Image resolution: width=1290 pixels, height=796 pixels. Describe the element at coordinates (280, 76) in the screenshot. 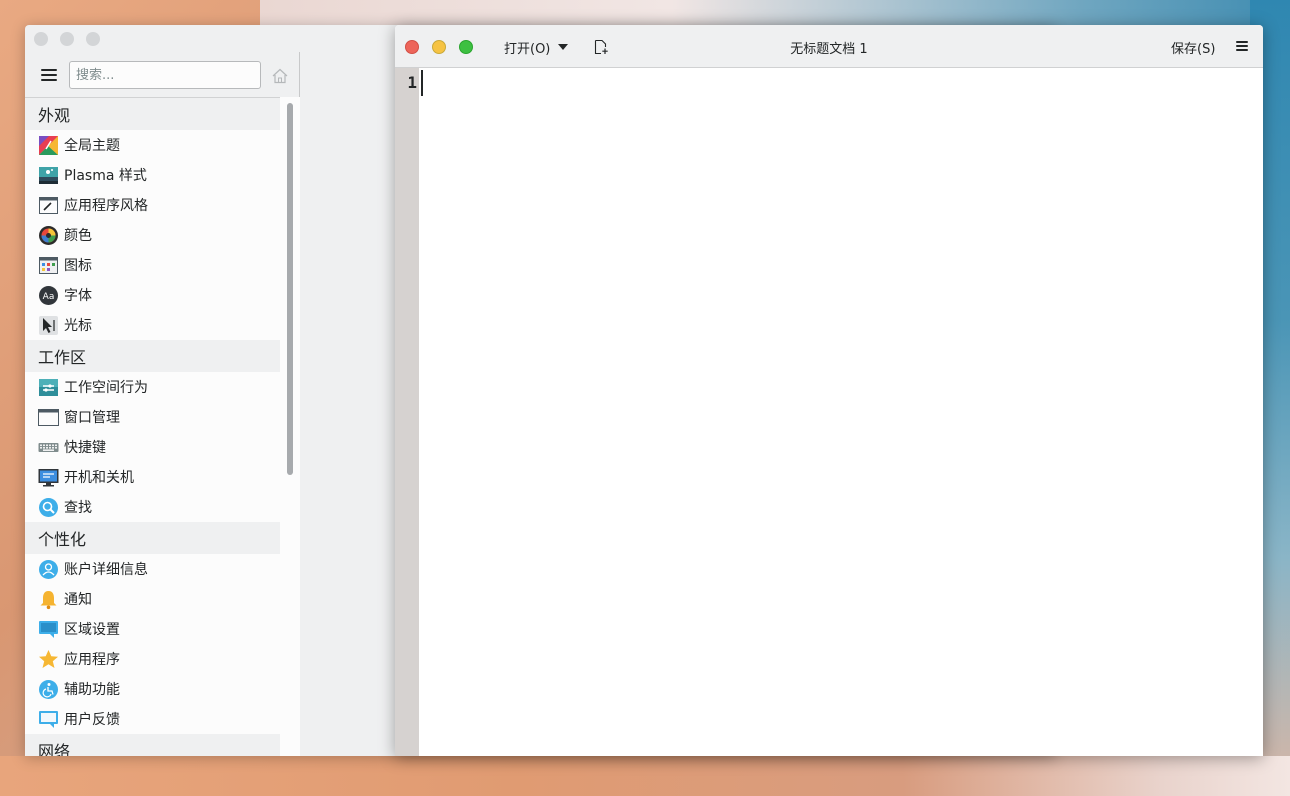

I see `home-icon` at that location.